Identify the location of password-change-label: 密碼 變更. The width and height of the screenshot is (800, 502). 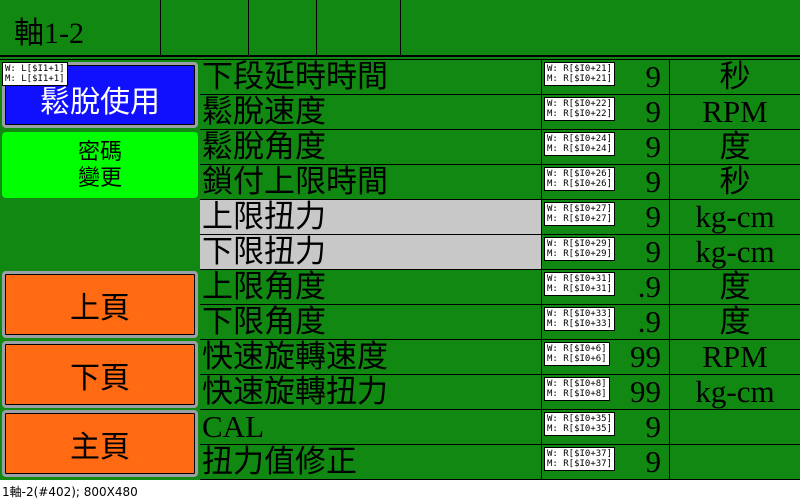
(99, 164).